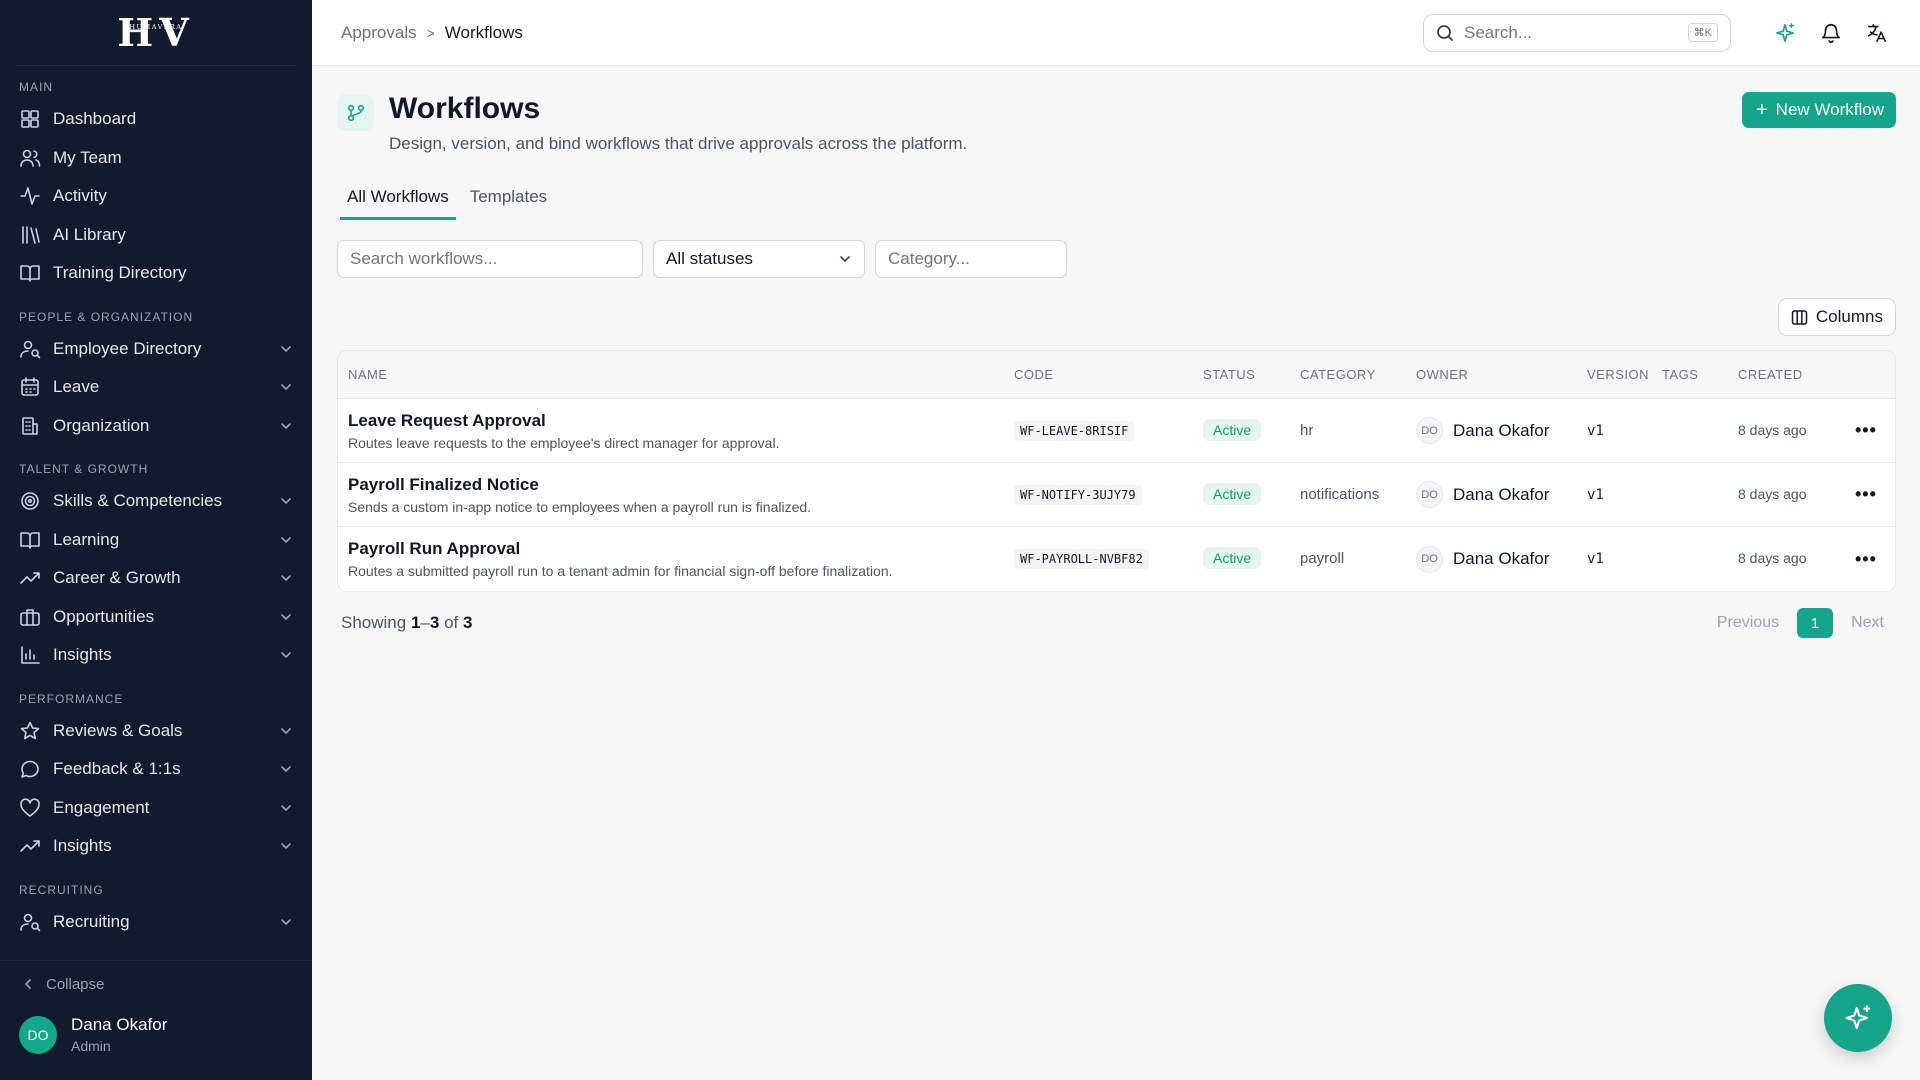 This screenshot has height=1080, width=1920. What do you see at coordinates (490, 259) in the screenshot?
I see `workflow-search-input` at bounding box center [490, 259].